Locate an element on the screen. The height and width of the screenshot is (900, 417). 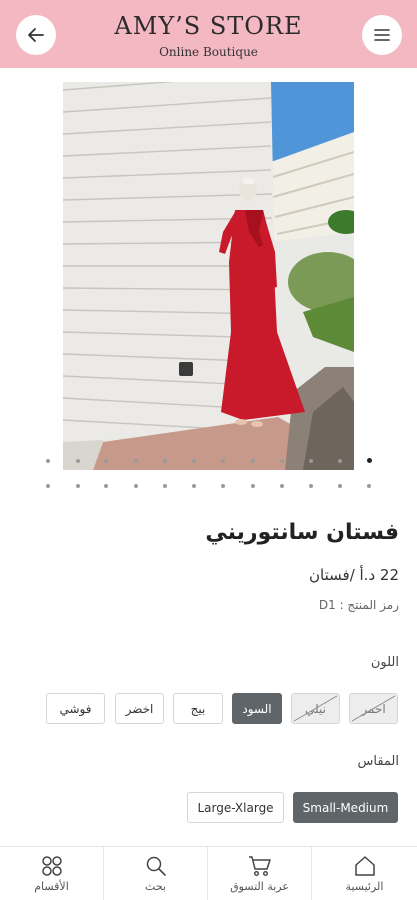
store-title: AMY’S STORE is located at coordinates (208, 26).